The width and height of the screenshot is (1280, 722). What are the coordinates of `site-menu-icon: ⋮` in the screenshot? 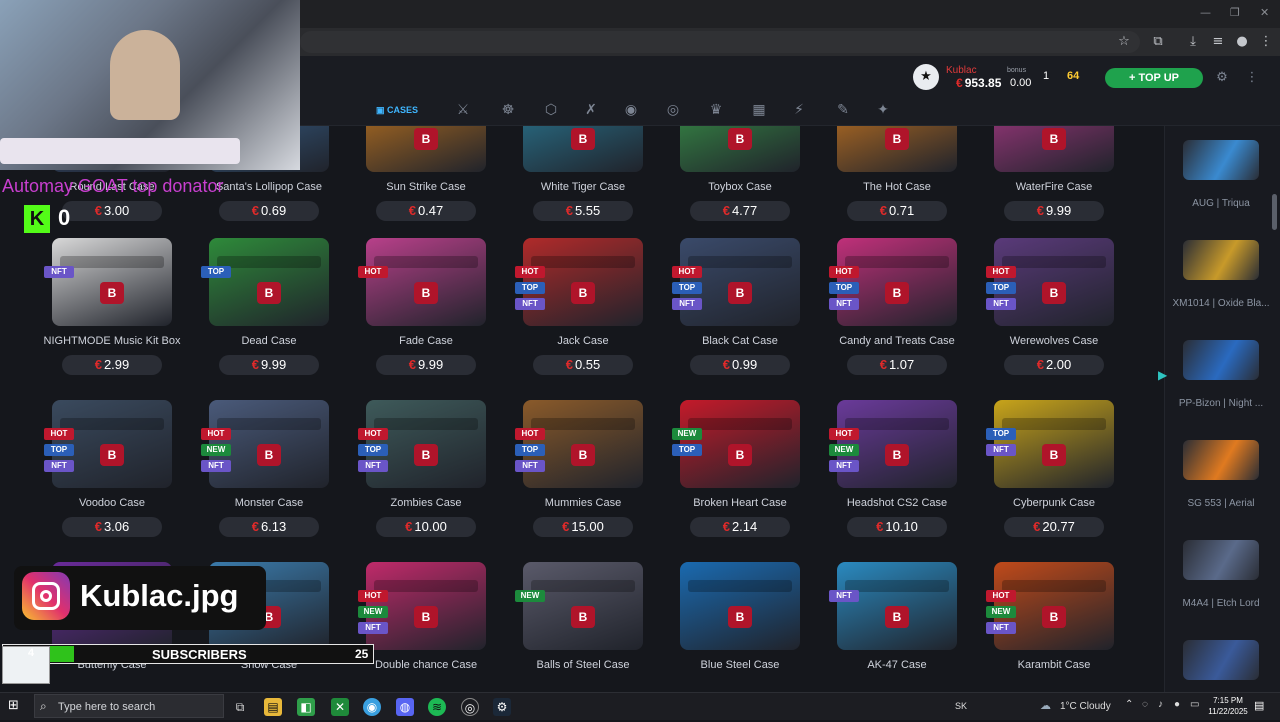 It's located at (1252, 78).